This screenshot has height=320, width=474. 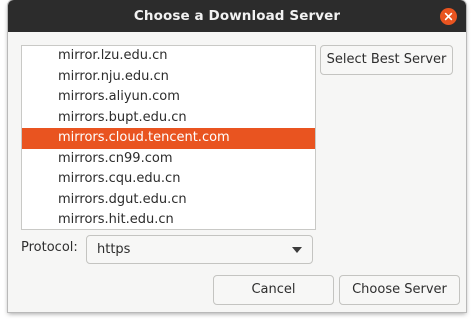 What do you see at coordinates (199, 249) in the screenshot?
I see `protocol-dropdown: https` at bounding box center [199, 249].